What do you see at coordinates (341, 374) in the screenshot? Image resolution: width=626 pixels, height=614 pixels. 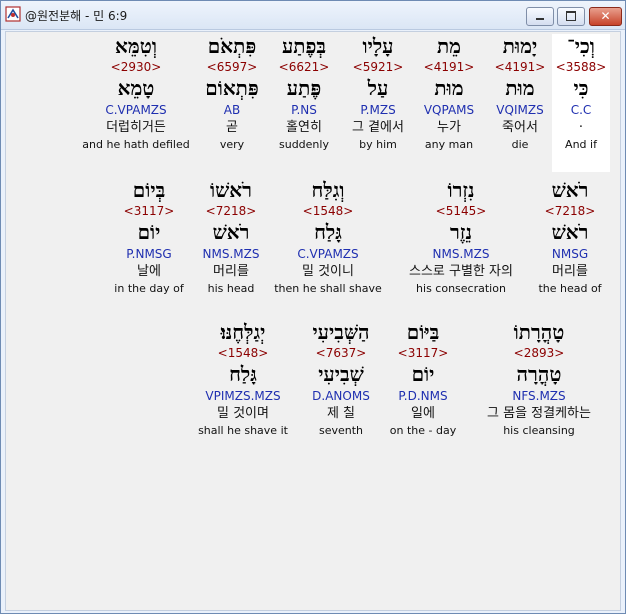 I see `lemma: שְׁבִיעִי` at bounding box center [341, 374].